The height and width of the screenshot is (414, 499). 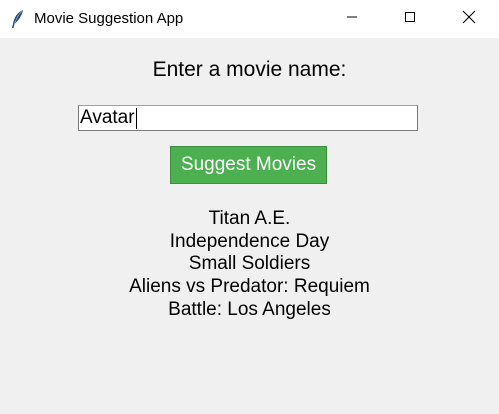 I want to click on close-icon, so click(x=469, y=19).